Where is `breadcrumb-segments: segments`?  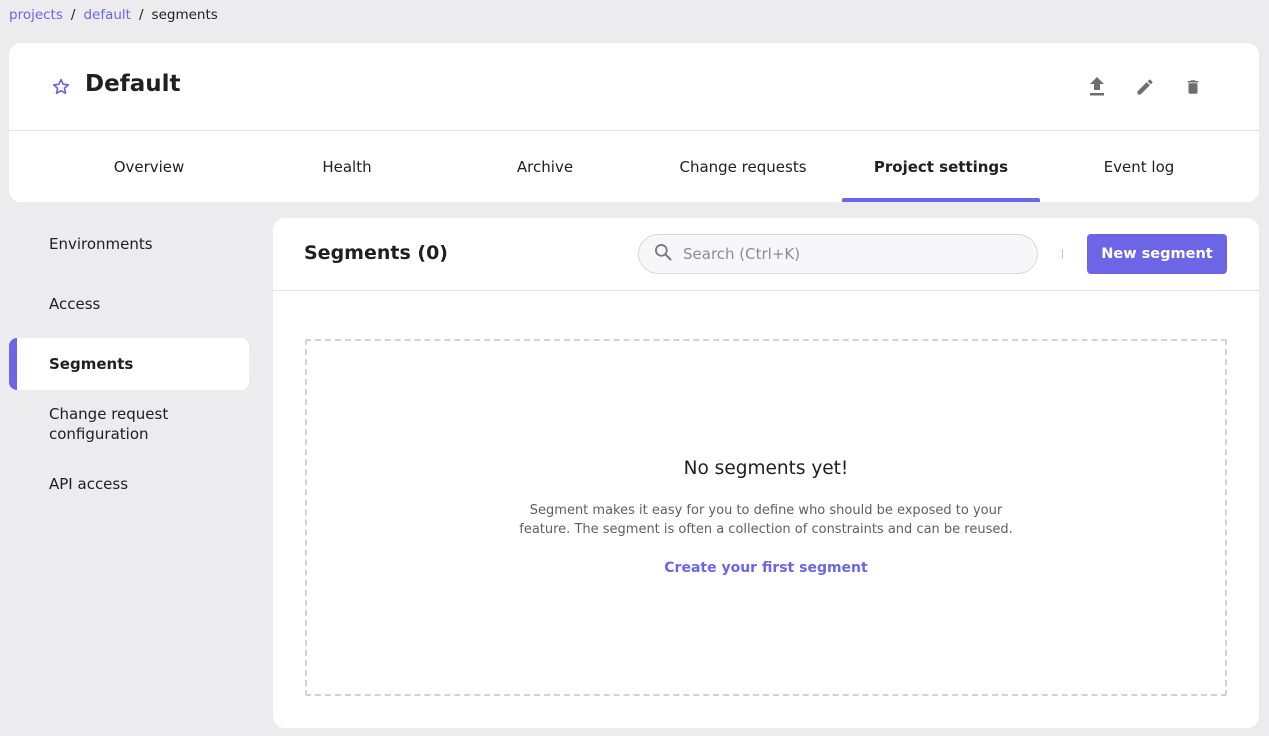
breadcrumb-segments: segments is located at coordinates (184, 15).